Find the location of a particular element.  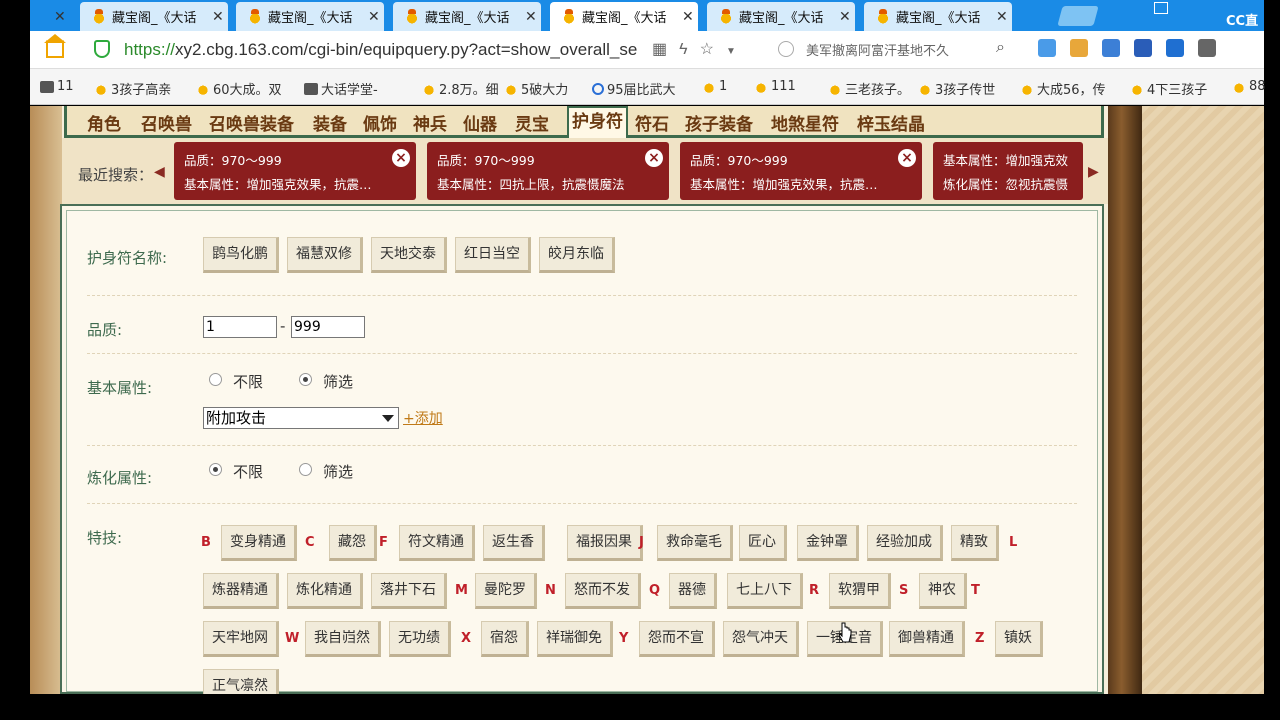

new-tab-button is located at coordinates (1078, 16).